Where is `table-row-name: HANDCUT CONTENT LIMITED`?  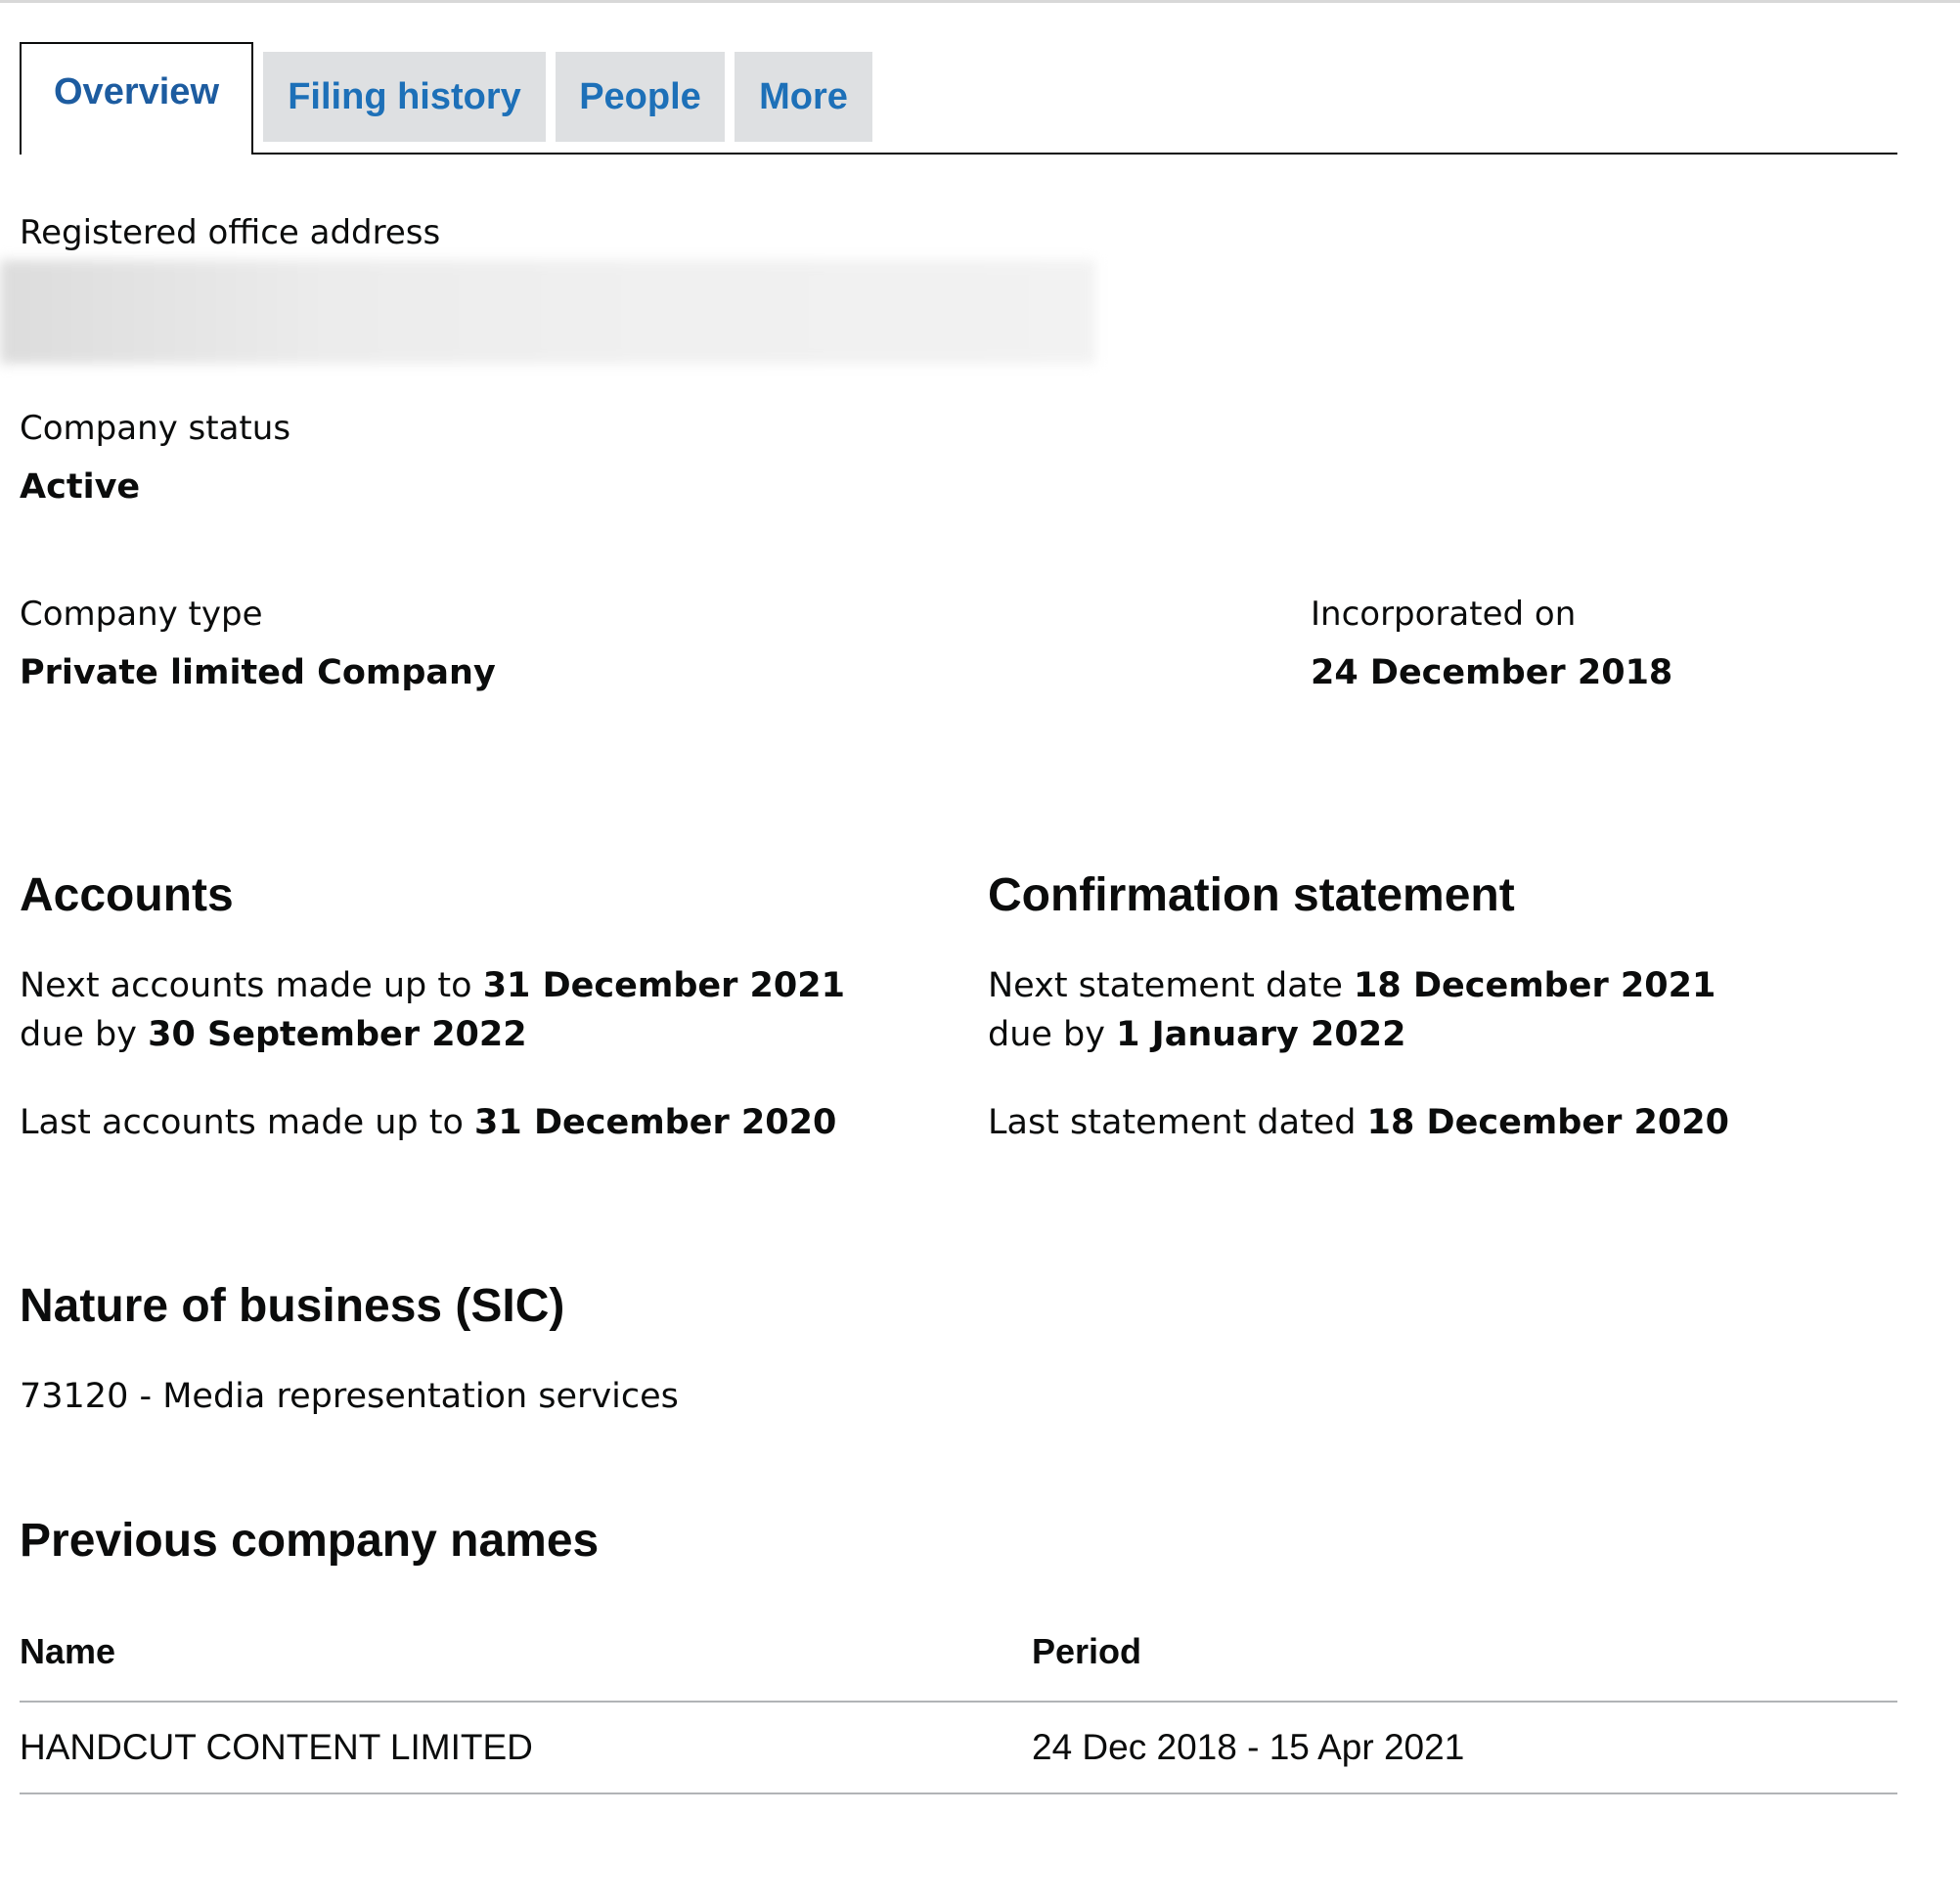
table-row-name: HANDCUT CONTENT LIMITED is located at coordinates (276, 1747).